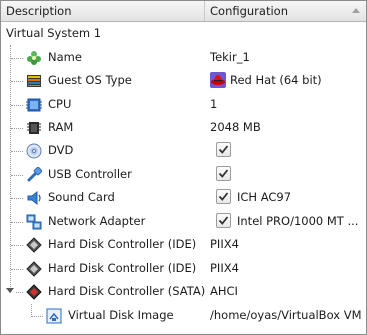  Describe the element at coordinates (34, 58) in the screenshot. I see `name-icon` at that location.